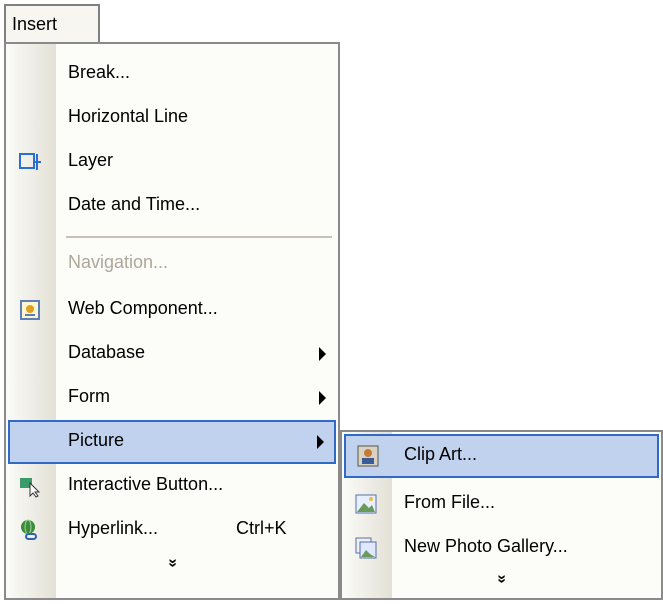 The image size is (663, 604). Describe the element at coordinates (501, 585) in the screenshot. I see `expand-submenu-chevron-icon: »` at that location.